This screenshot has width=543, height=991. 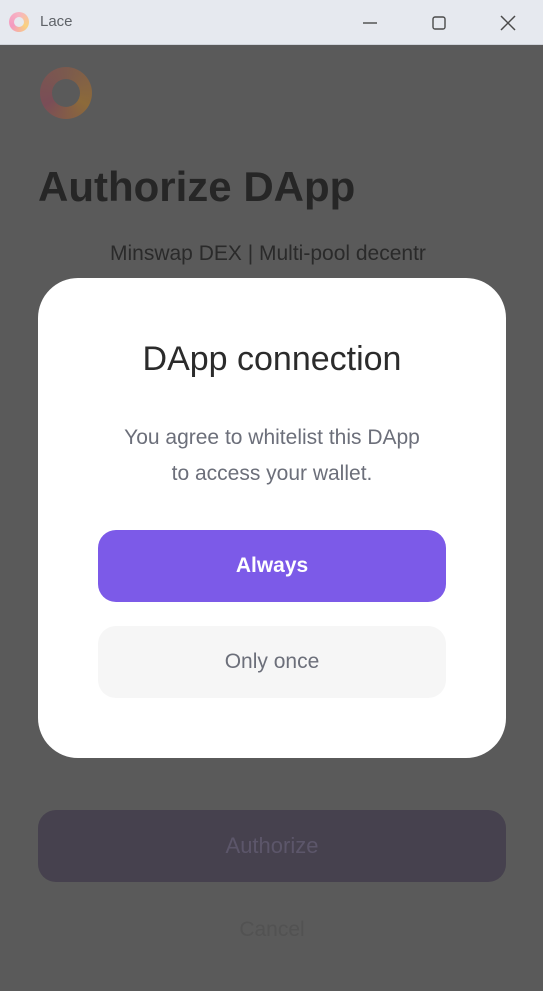 I want to click on only-once-button: Only once, so click(x=272, y=662).